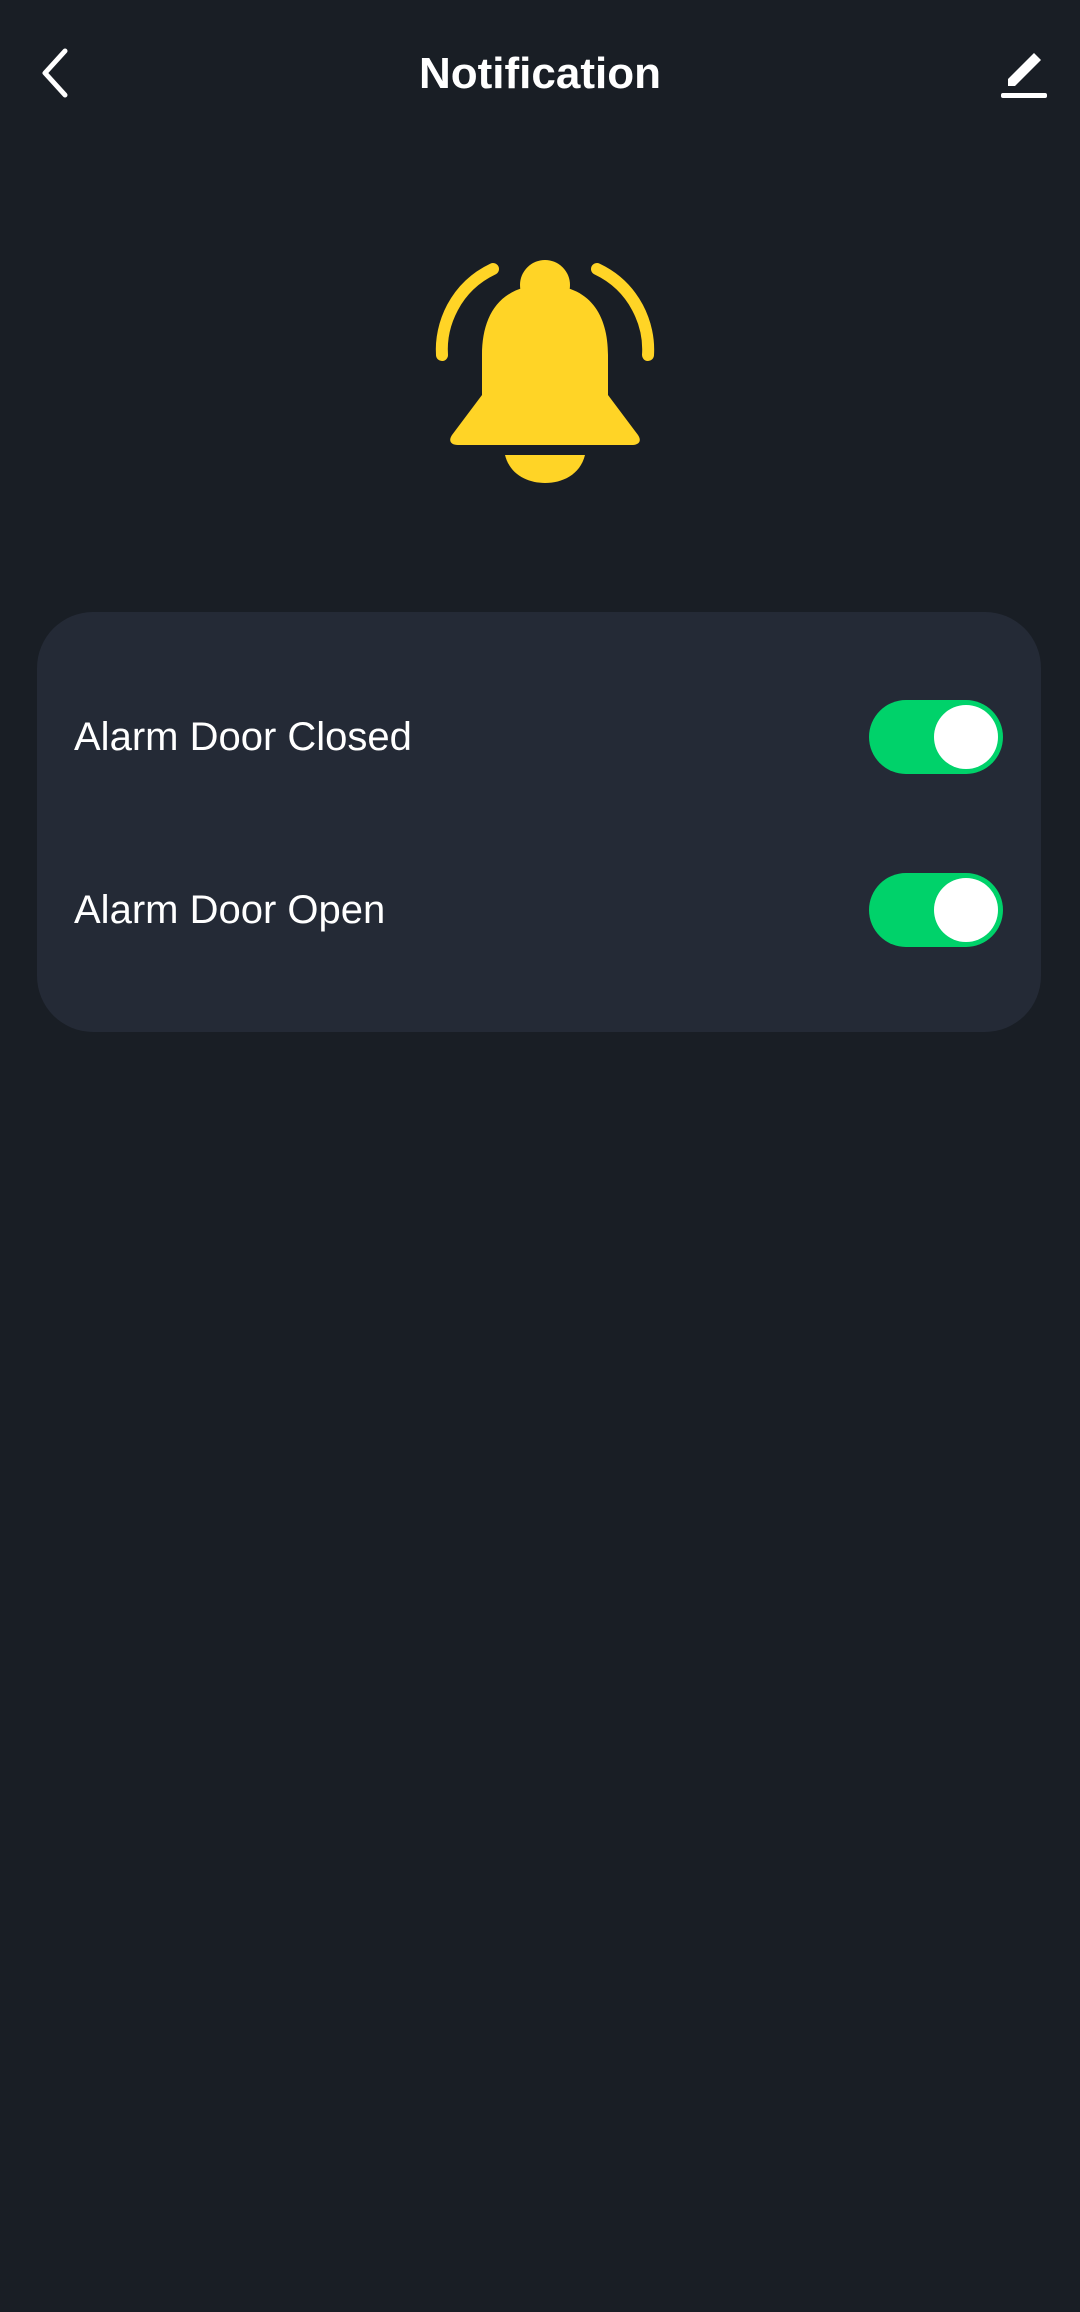  I want to click on setting-label: Alarm Door Closed, so click(243, 737).